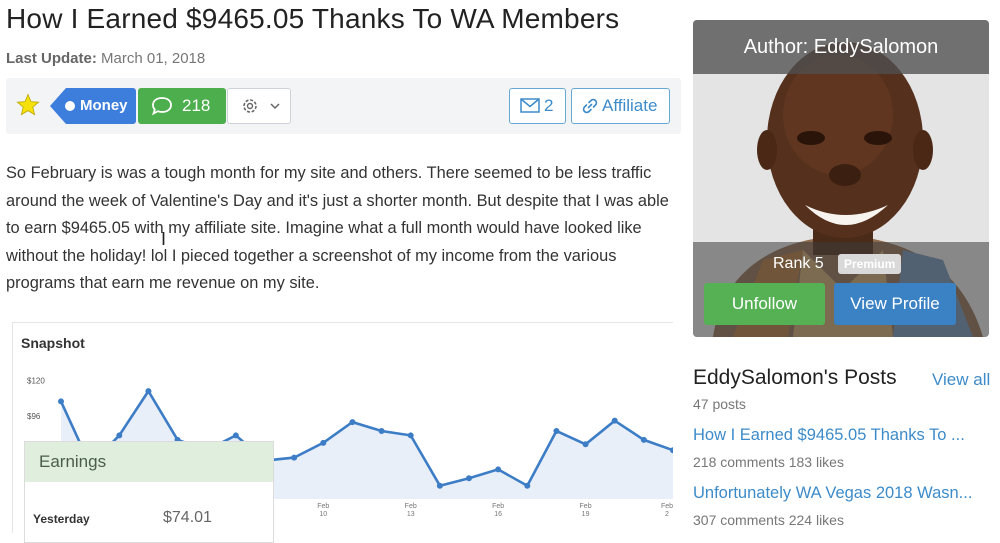  What do you see at coordinates (795, 377) in the screenshot?
I see `author-posts-title: EddySalomon's Posts` at bounding box center [795, 377].